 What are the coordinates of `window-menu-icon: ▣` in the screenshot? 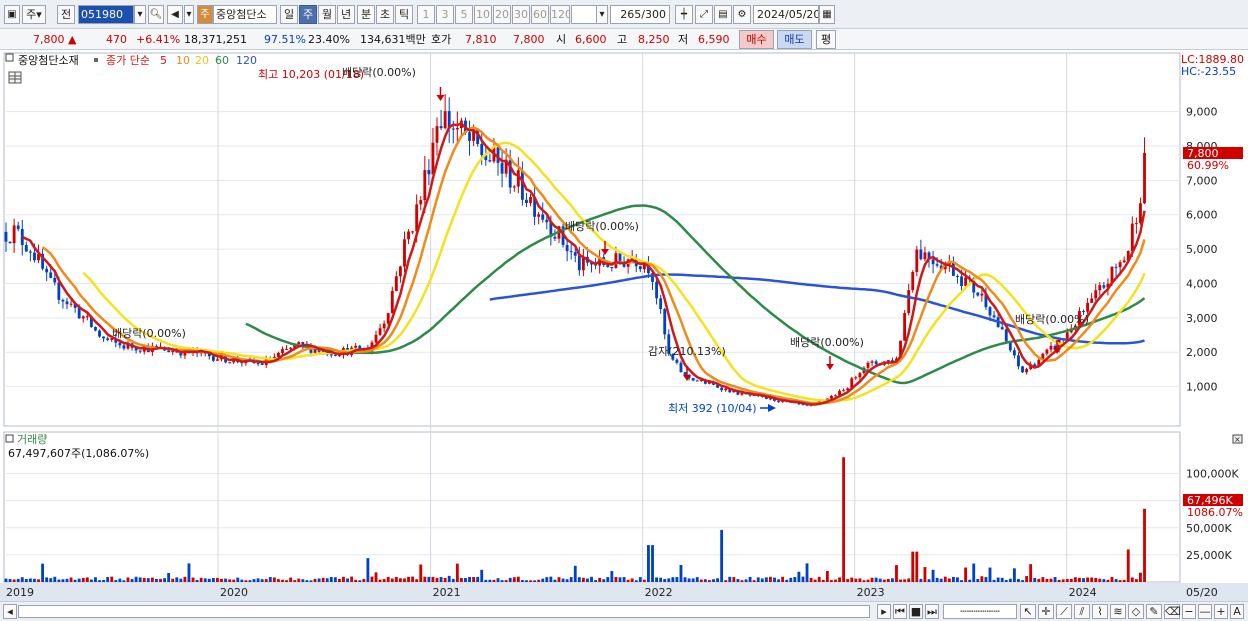 It's located at (12, 14).